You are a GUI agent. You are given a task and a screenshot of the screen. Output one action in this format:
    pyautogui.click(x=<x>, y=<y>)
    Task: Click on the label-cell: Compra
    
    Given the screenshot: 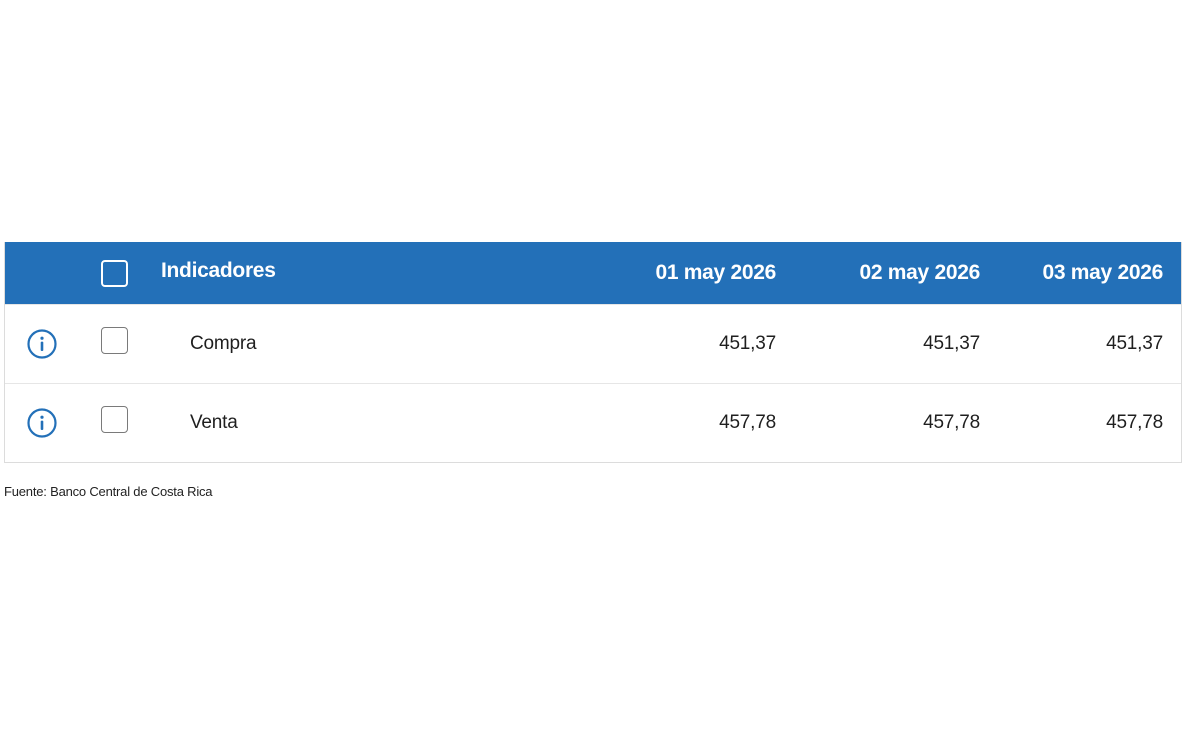 What is the action you would take?
    pyautogui.click(x=223, y=344)
    